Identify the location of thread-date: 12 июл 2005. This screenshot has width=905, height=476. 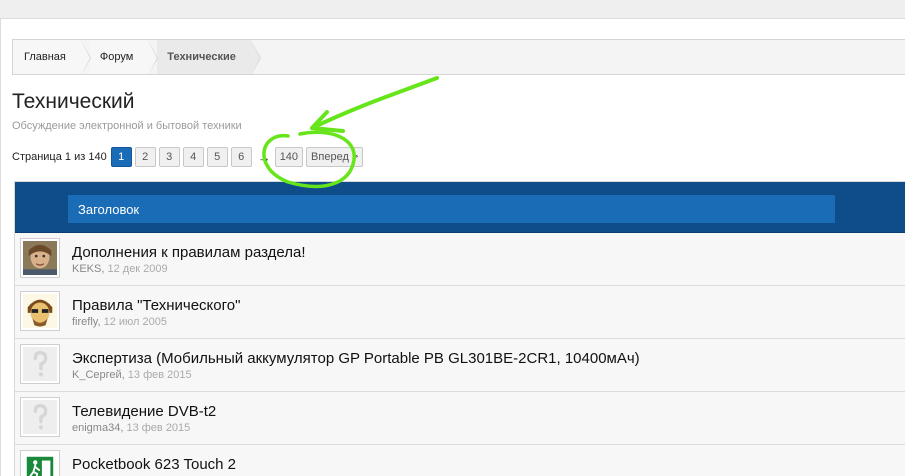
(135, 322).